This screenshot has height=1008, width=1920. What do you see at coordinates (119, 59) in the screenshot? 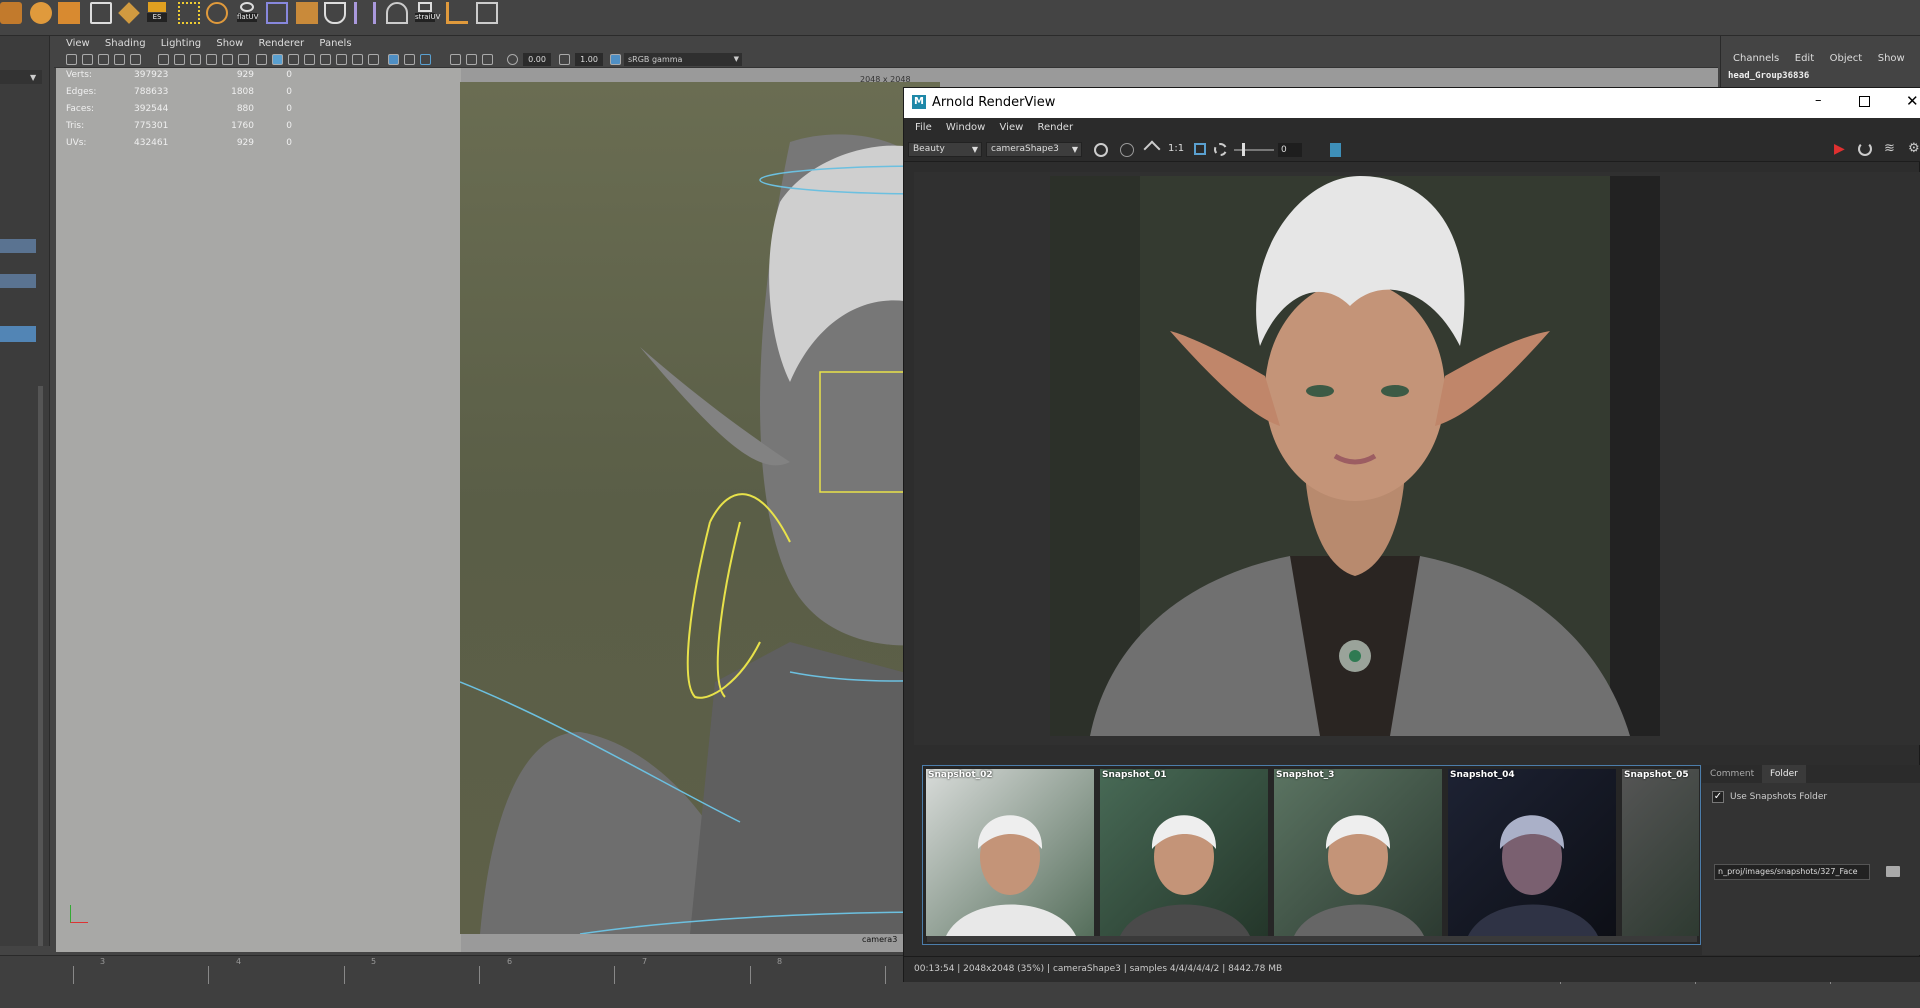
I see `image-plane-icon` at bounding box center [119, 59].